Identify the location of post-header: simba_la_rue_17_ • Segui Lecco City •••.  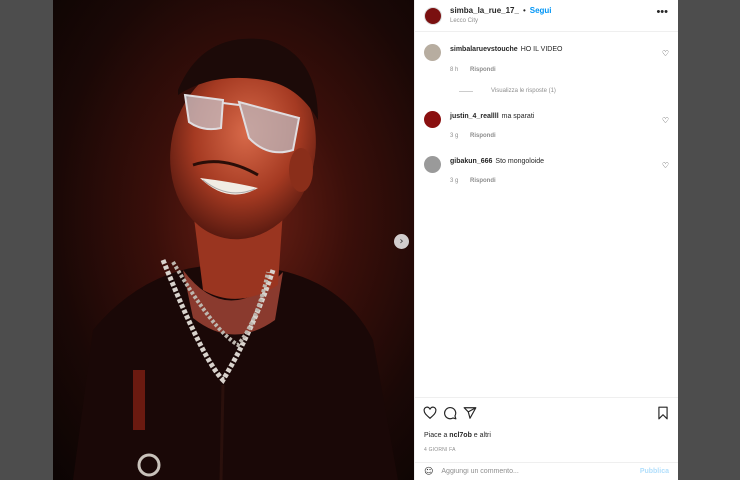
(546, 16).